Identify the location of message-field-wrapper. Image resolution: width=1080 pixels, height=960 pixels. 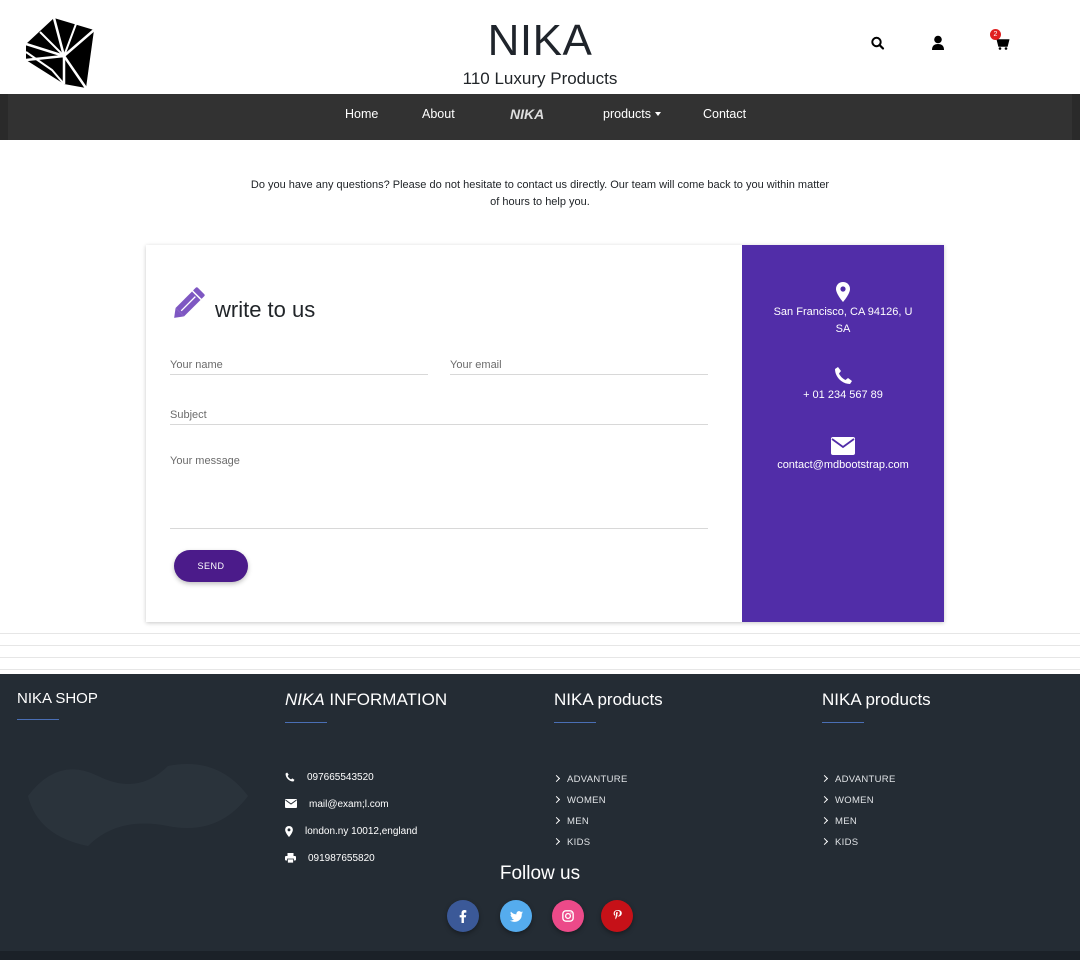
(439, 492).